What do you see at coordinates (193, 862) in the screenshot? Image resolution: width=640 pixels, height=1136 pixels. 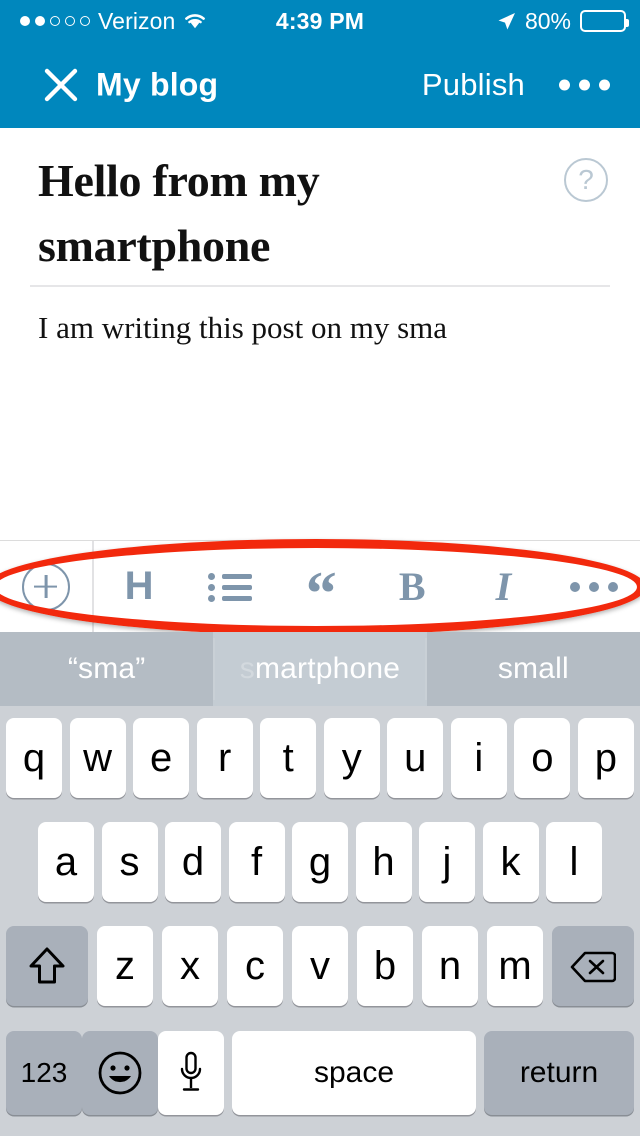 I see `key-d: d` at bounding box center [193, 862].